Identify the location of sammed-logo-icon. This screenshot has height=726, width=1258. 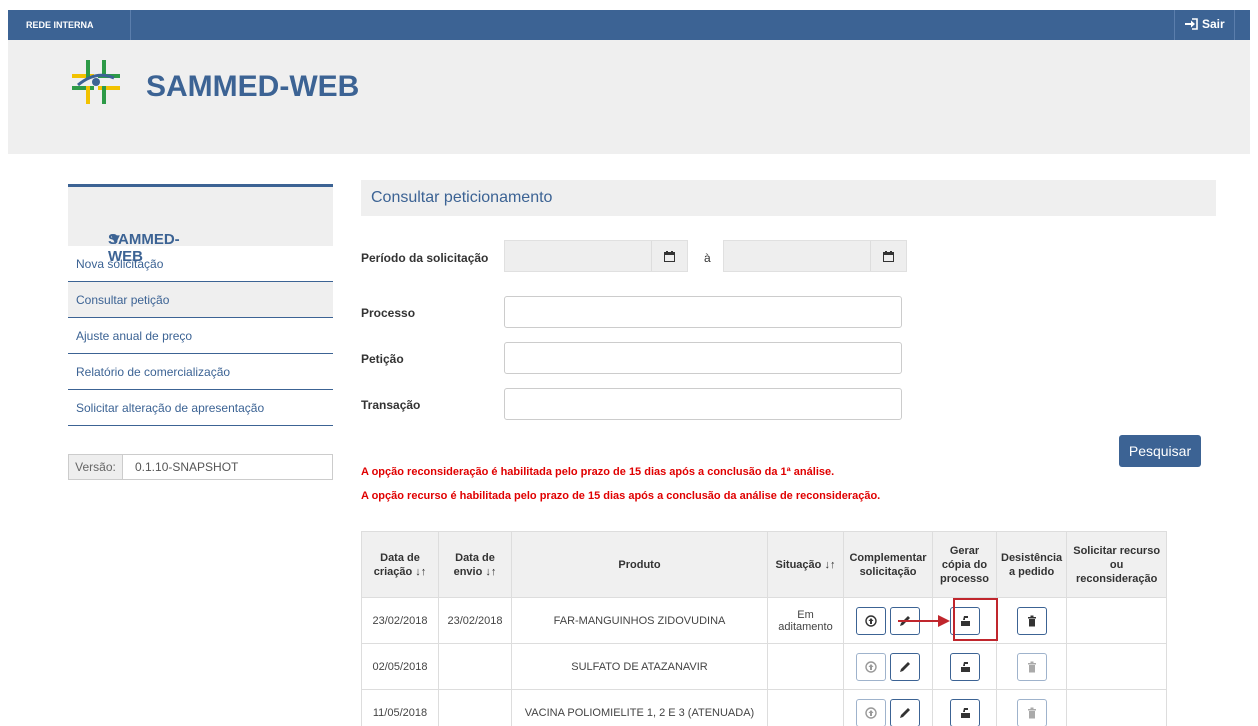
(96, 82).